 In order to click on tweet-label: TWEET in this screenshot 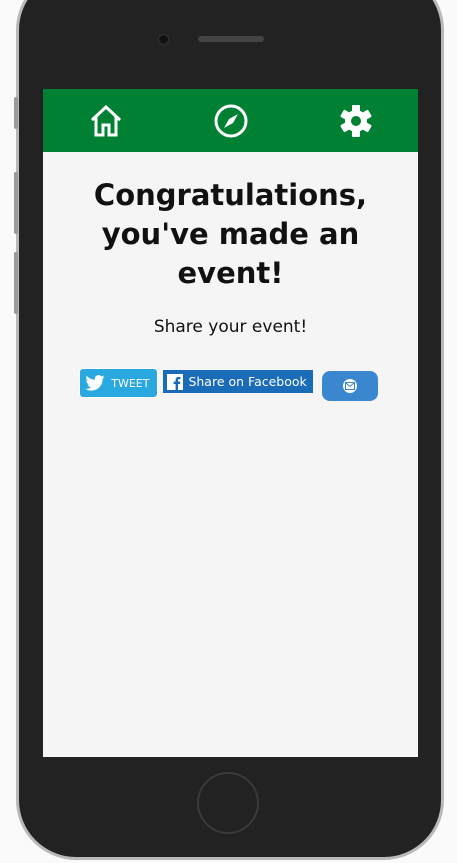, I will do `click(130, 383)`.